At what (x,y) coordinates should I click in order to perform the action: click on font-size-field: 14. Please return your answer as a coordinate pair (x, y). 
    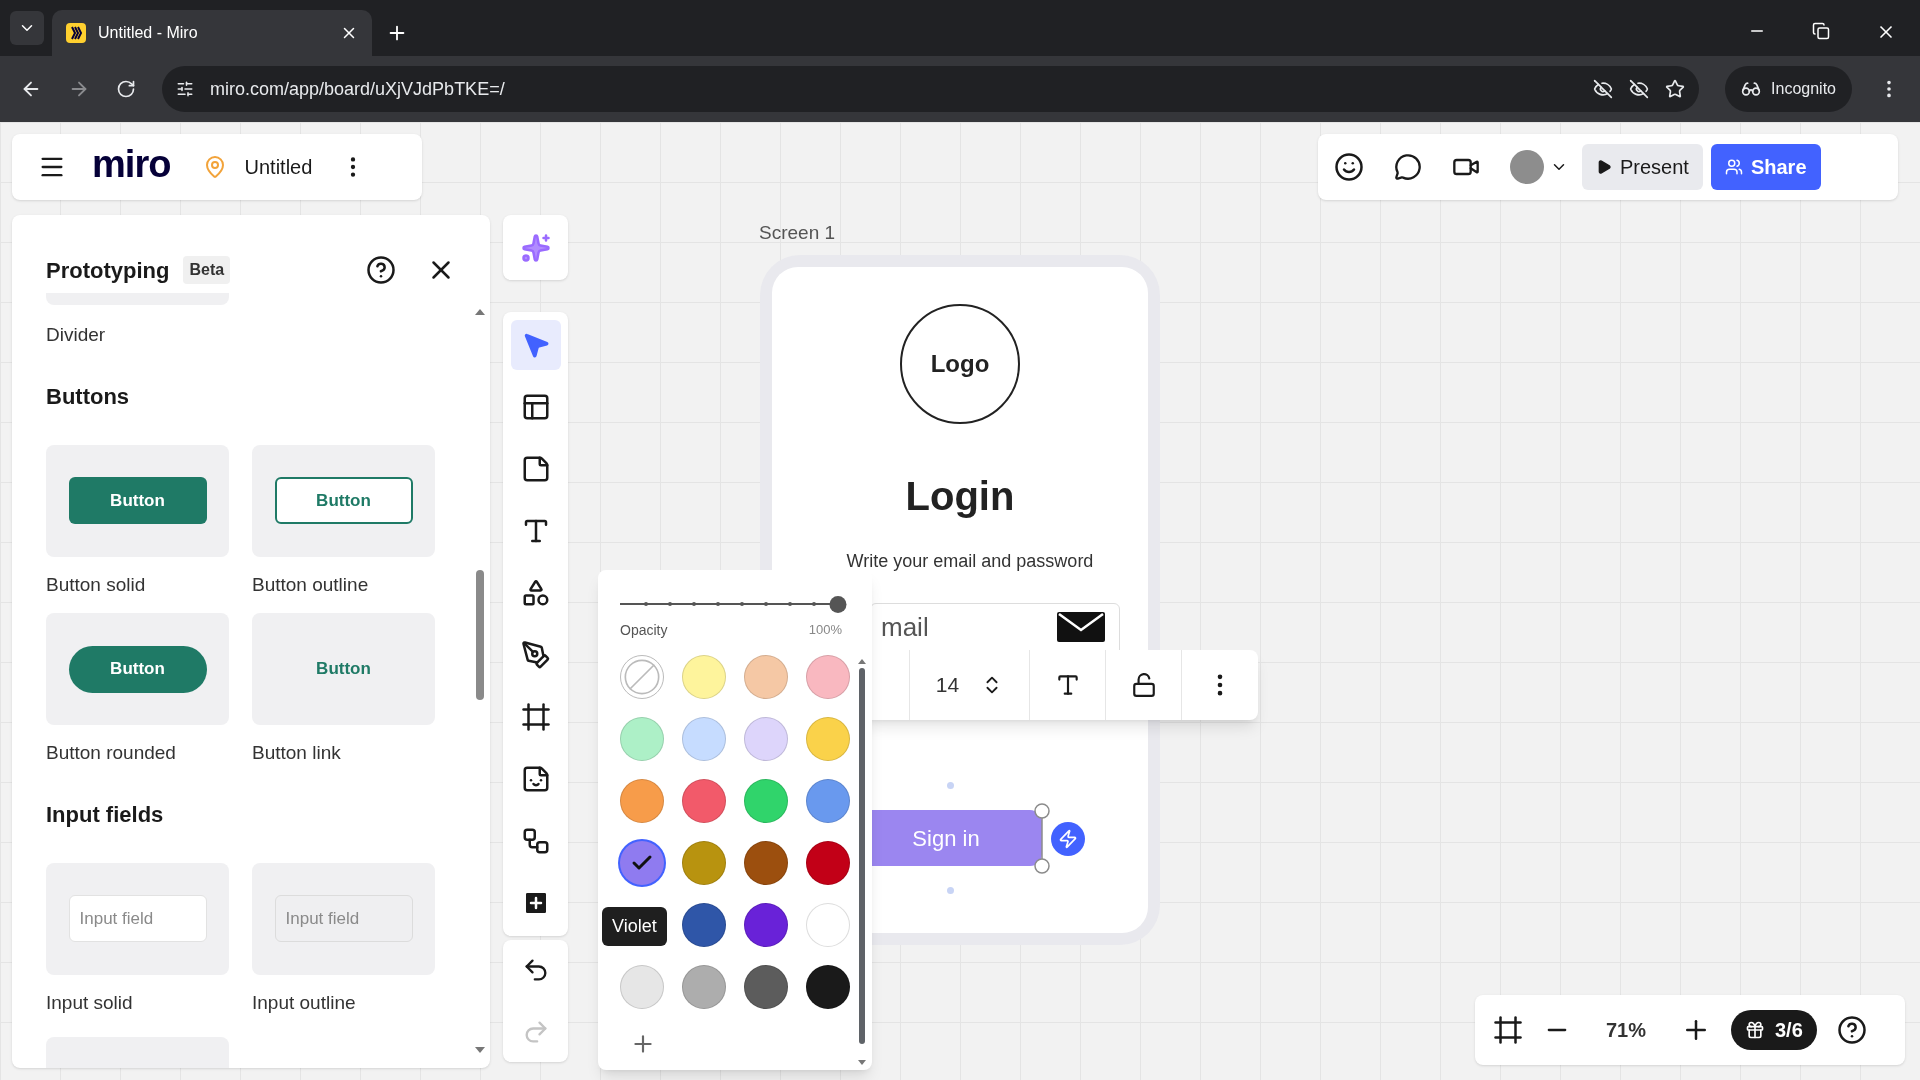
    Looking at the image, I should click on (947, 685).